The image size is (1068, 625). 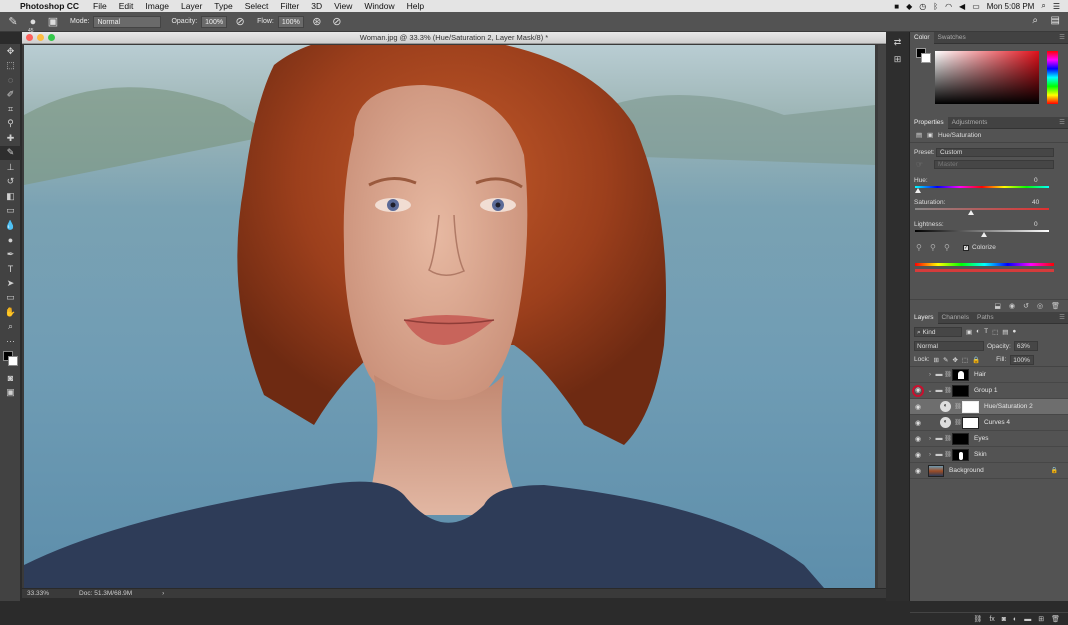 What do you see at coordinates (290, 21) in the screenshot?
I see `flow-field: 100%` at bounding box center [290, 21].